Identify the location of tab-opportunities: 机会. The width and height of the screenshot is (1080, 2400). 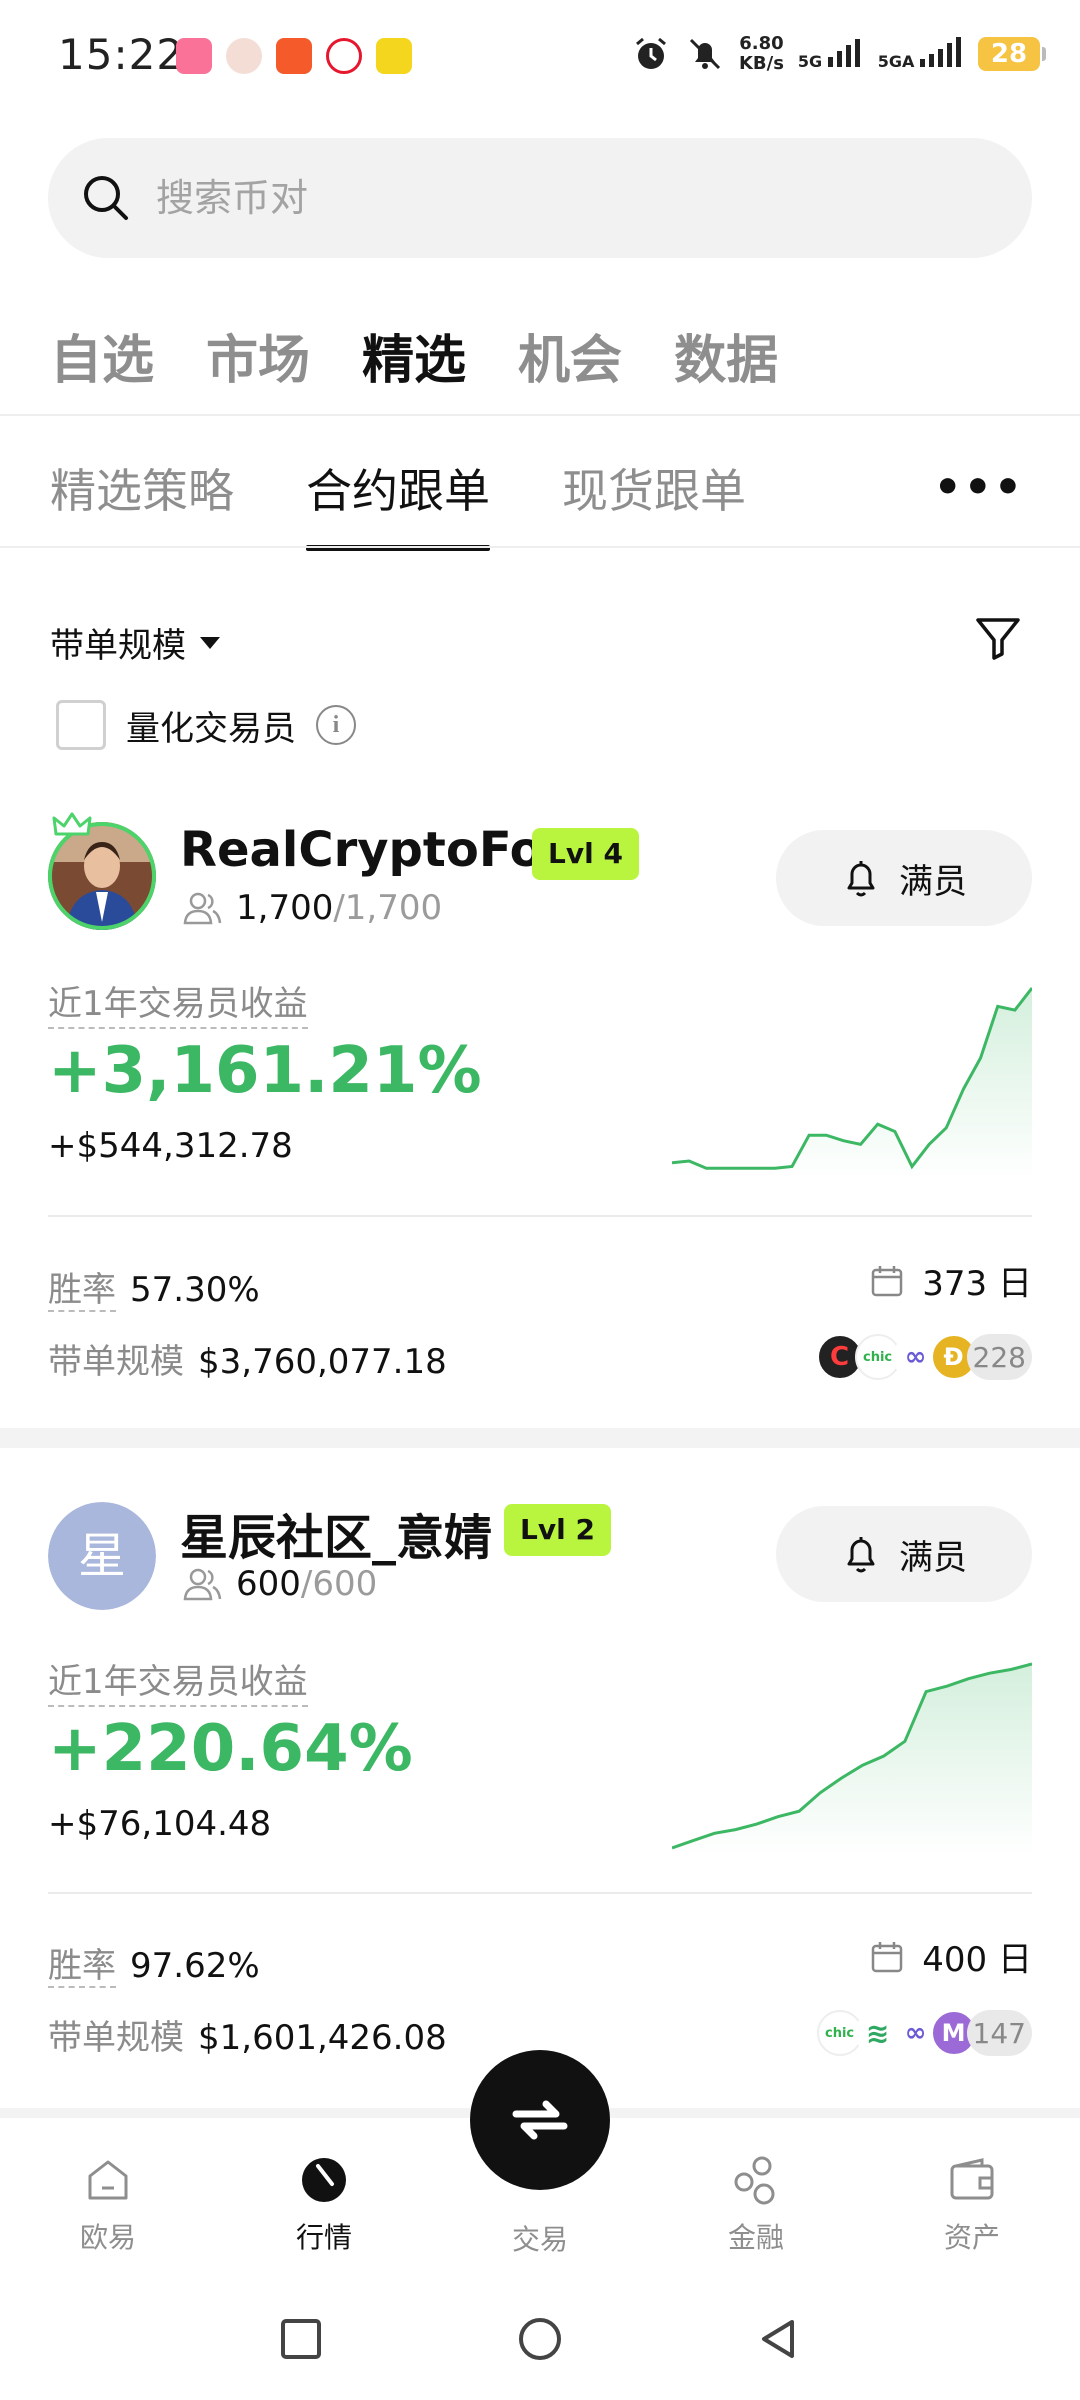
(570, 355).